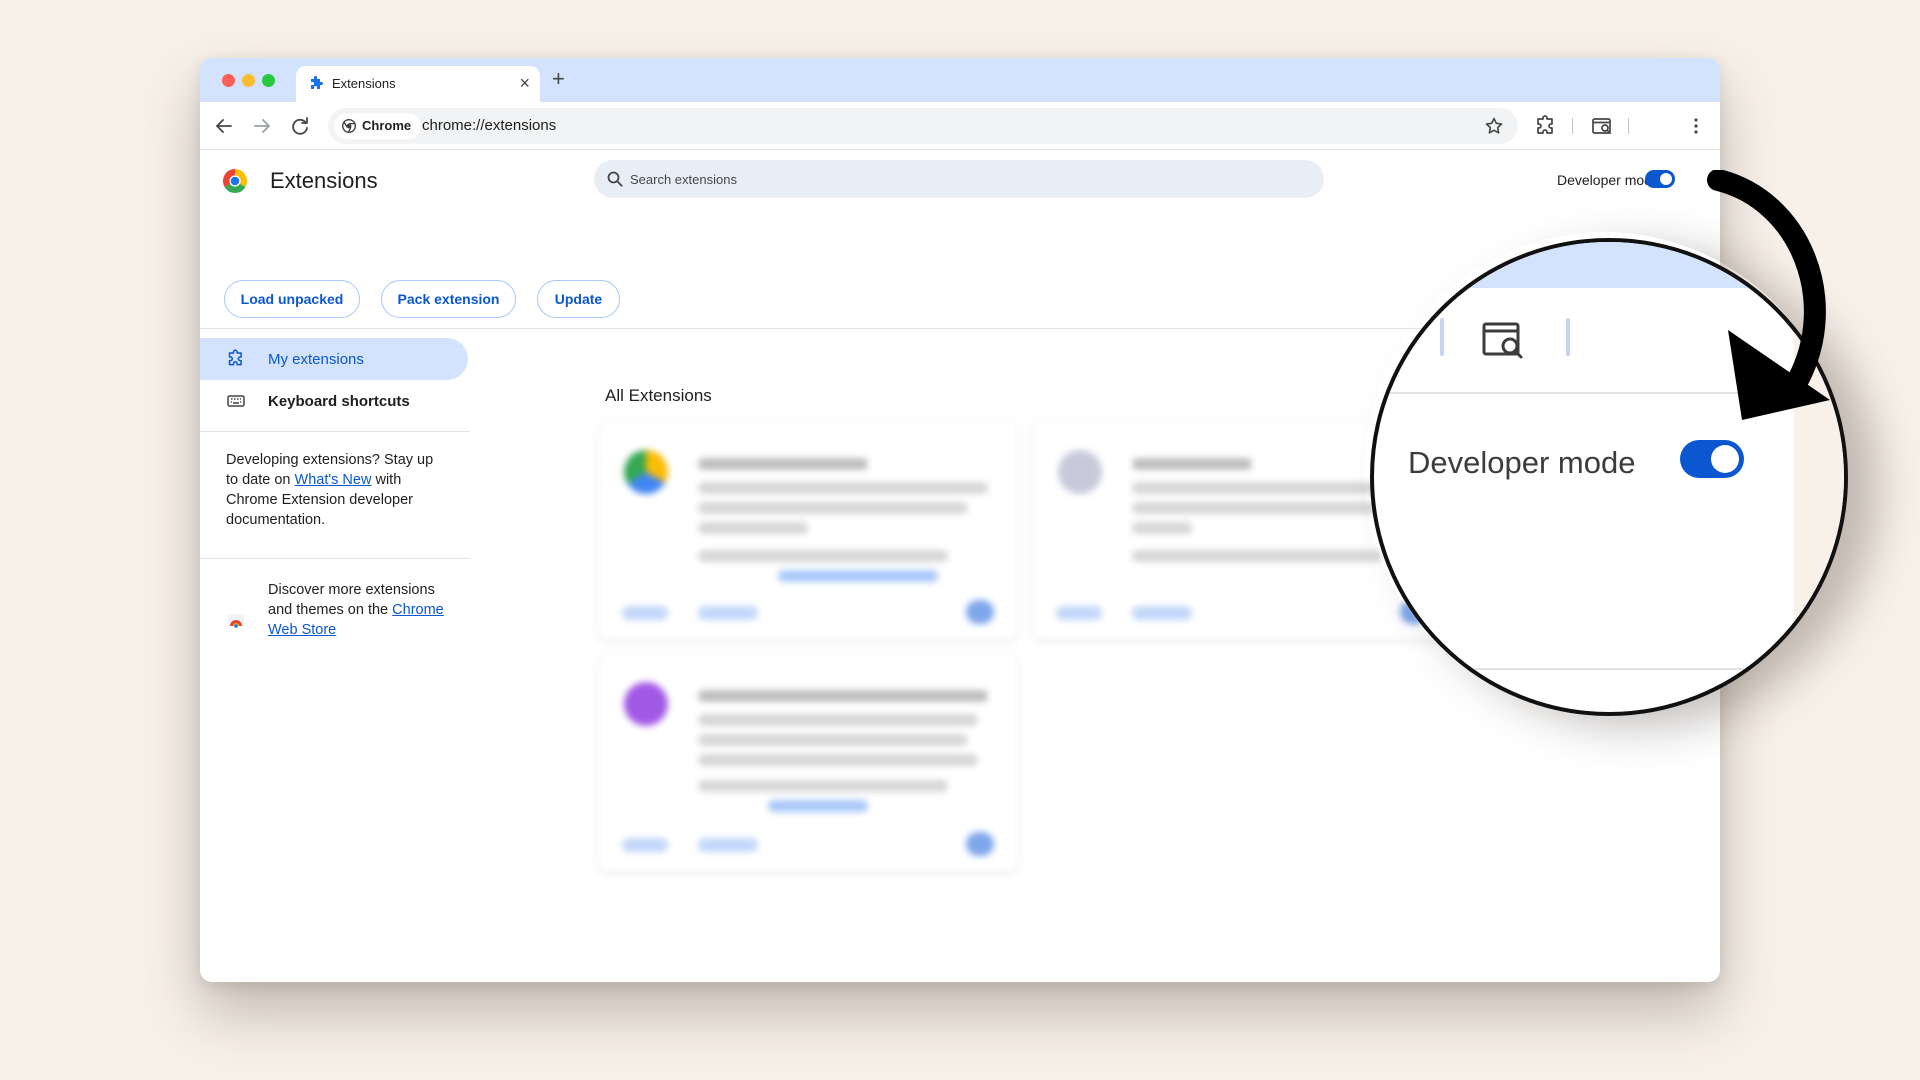 The height and width of the screenshot is (1080, 1920). I want to click on maximize-window-button, so click(268, 80).